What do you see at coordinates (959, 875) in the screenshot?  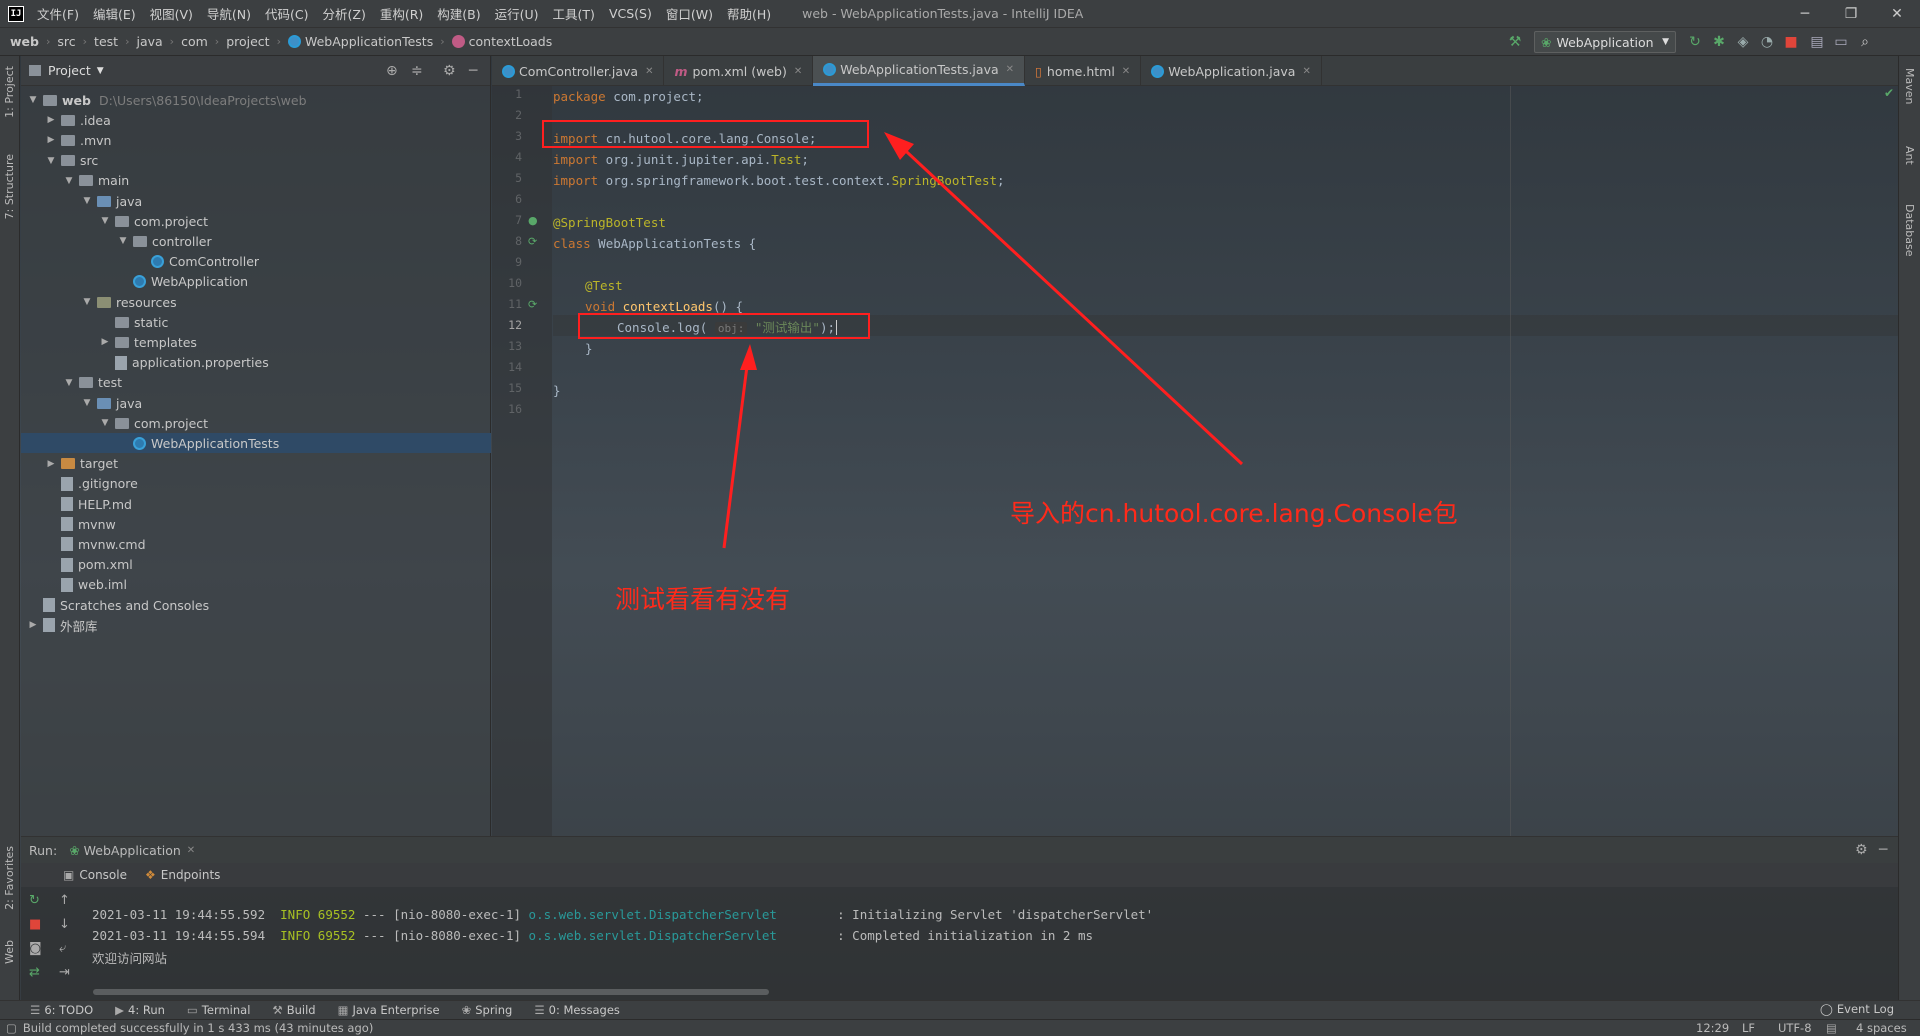 I see `run-panel-subtabs: ▣ Console ❖ Endpoints` at bounding box center [959, 875].